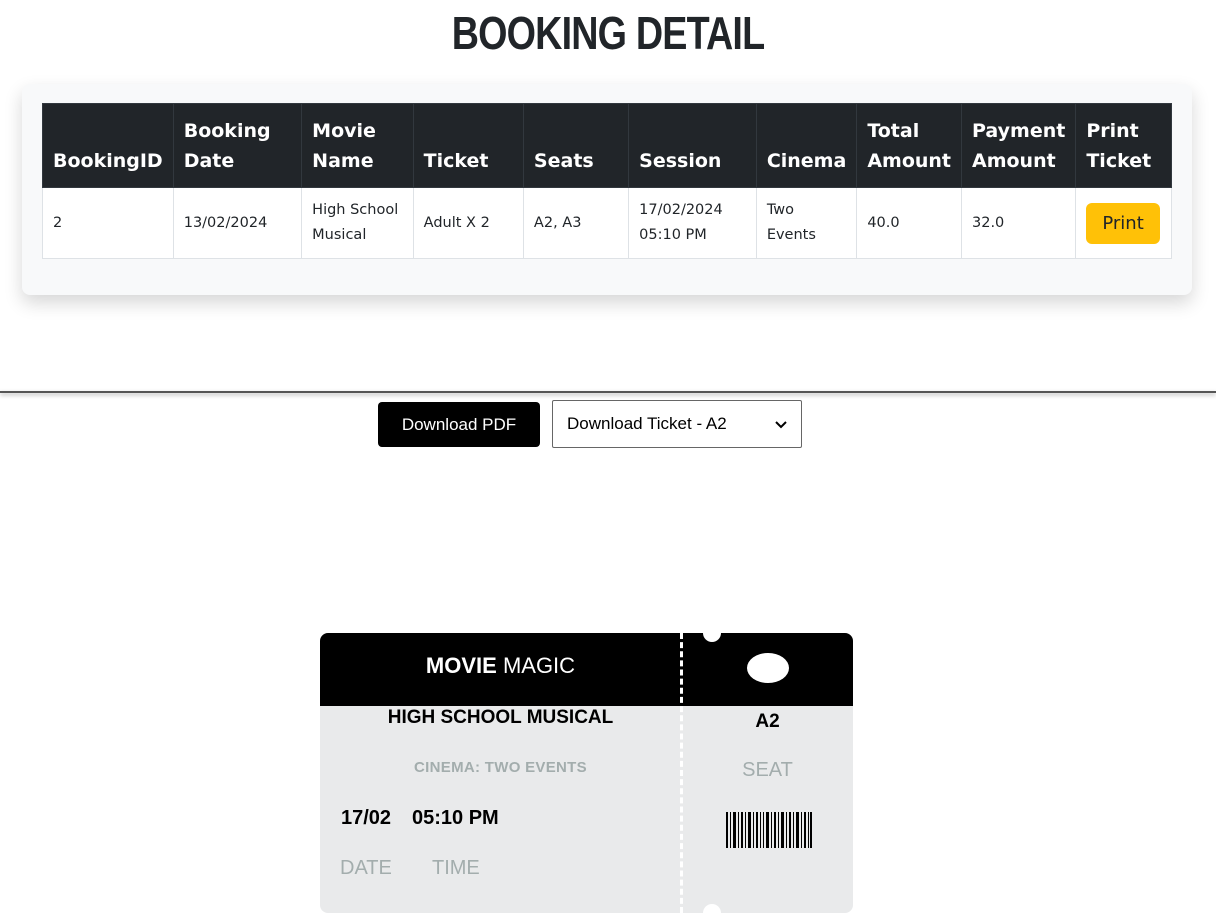  I want to click on col-header-cinema: Cinema, so click(806, 145).